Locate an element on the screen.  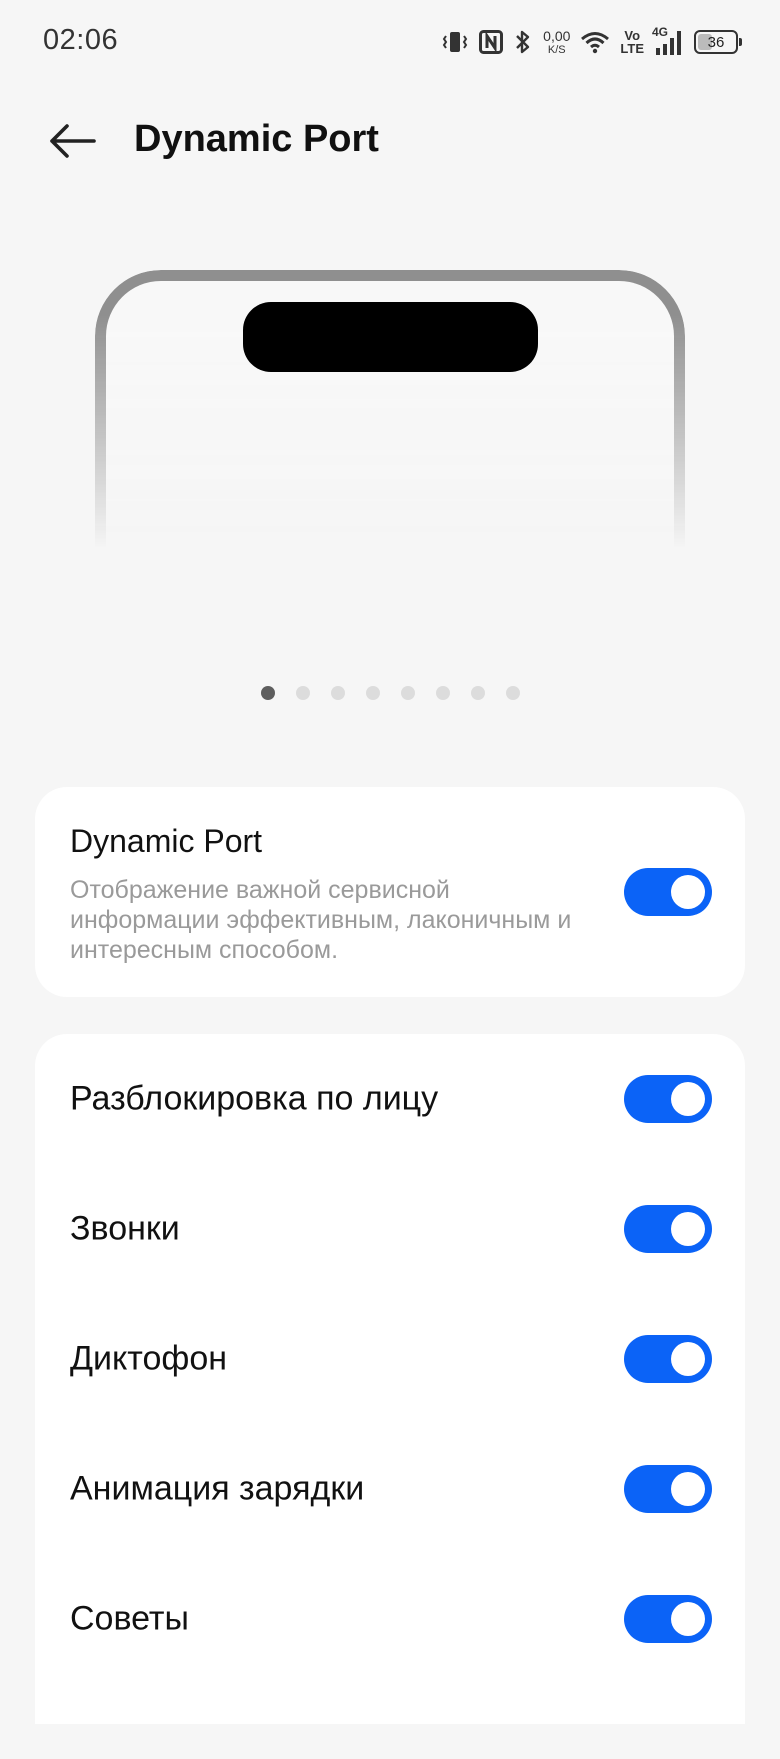
nfc-icon is located at coordinates (491, 42).